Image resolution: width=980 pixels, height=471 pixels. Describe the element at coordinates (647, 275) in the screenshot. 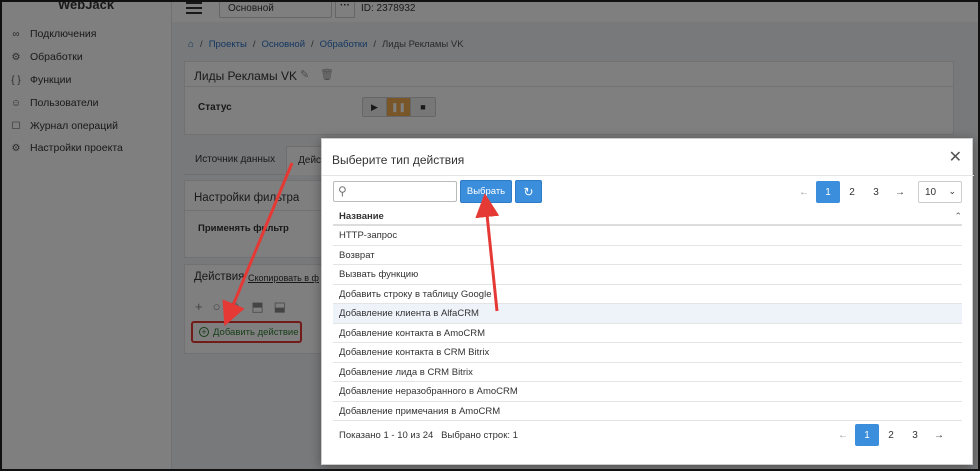

I see `table-row: Вызвать функцию` at that location.